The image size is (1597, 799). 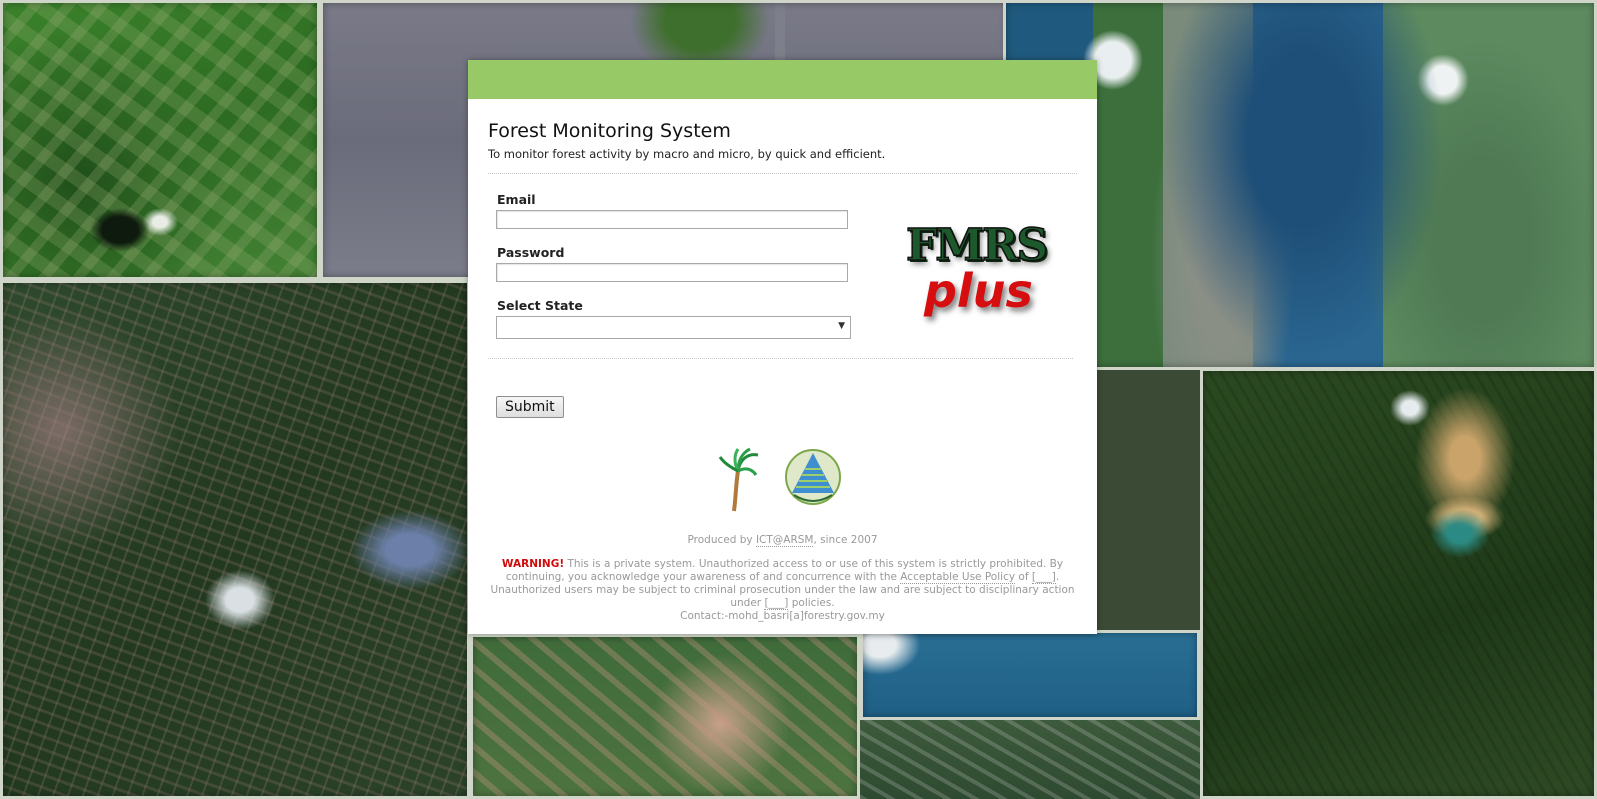 What do you see at coordinates (516, 199) in the screenshot?
I see `email-label: Email` at bounding box center [516, 199].